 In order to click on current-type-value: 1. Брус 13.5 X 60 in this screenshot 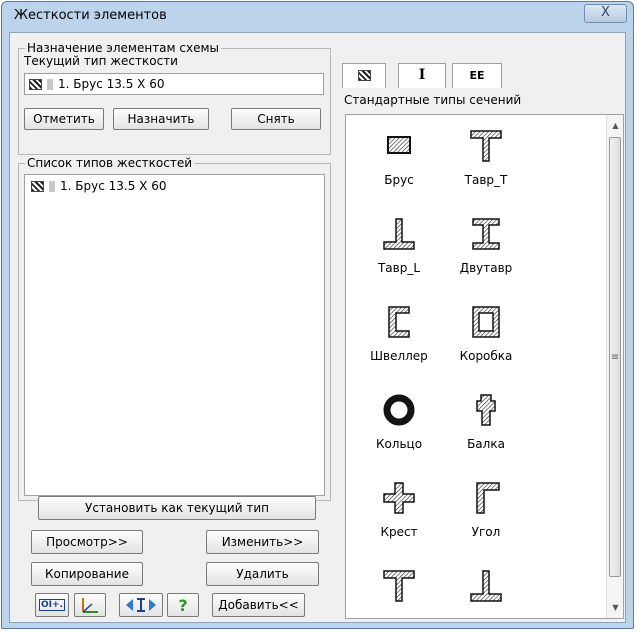, I will do `click(111, 84)`.